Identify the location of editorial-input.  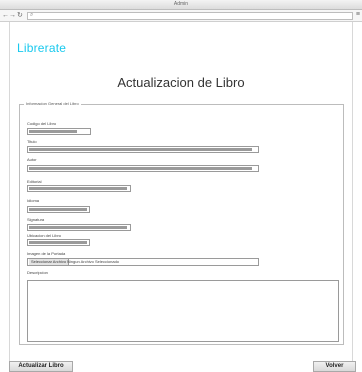
(79, 188).